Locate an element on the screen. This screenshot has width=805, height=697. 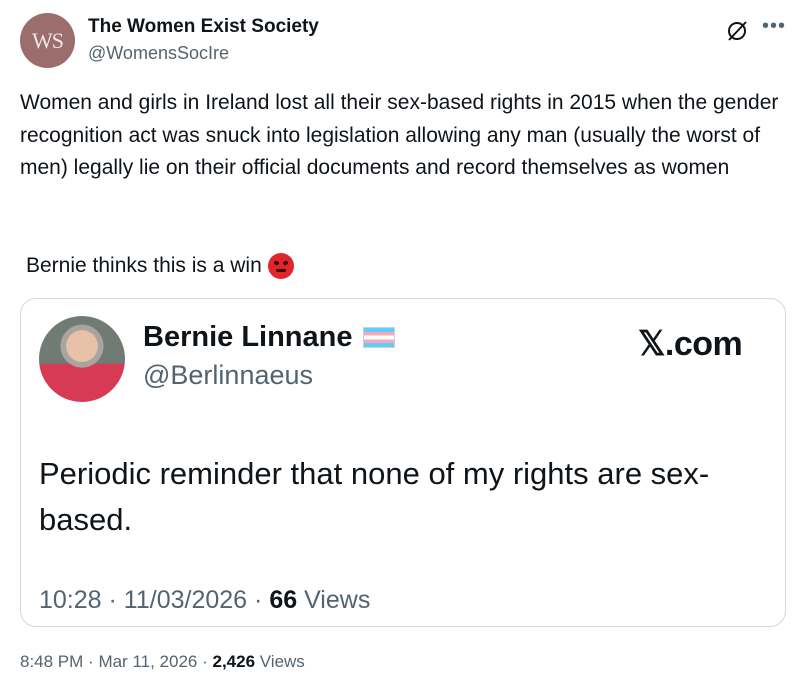
more-icon: ••• is located at coordinates (774, 26).